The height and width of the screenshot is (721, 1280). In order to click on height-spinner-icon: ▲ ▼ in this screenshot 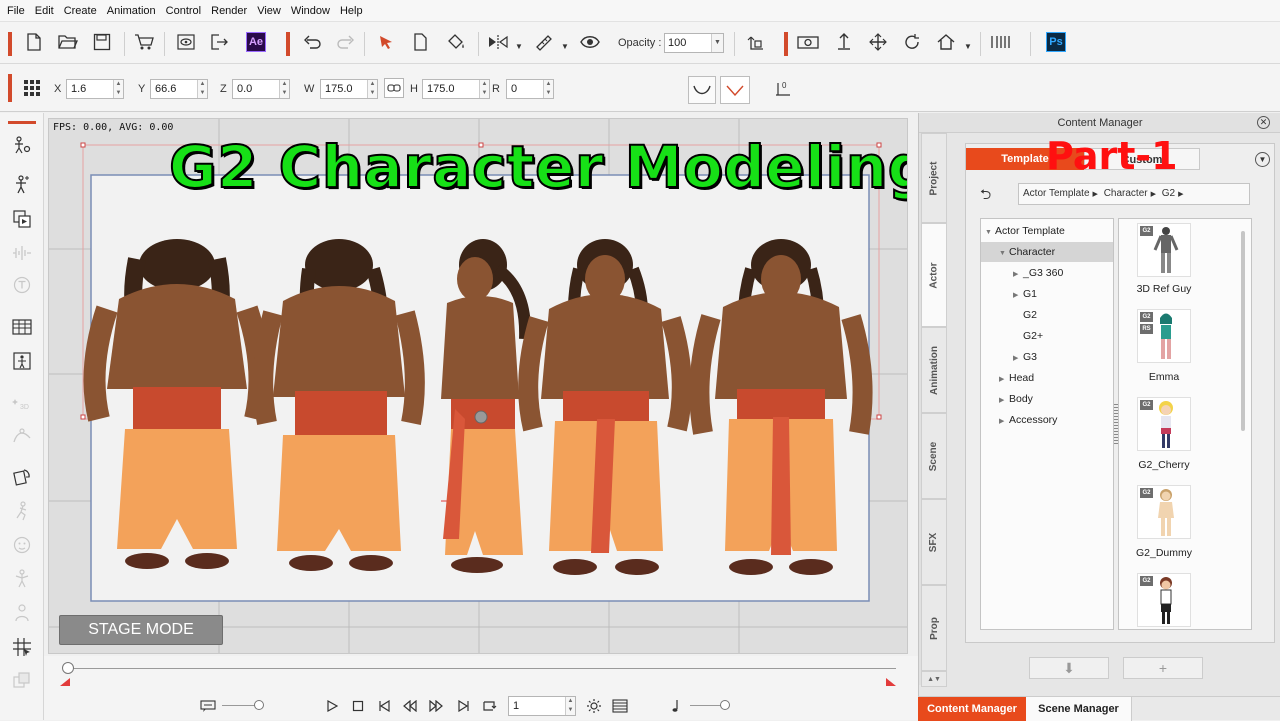, I will do `click(484, 89)`.